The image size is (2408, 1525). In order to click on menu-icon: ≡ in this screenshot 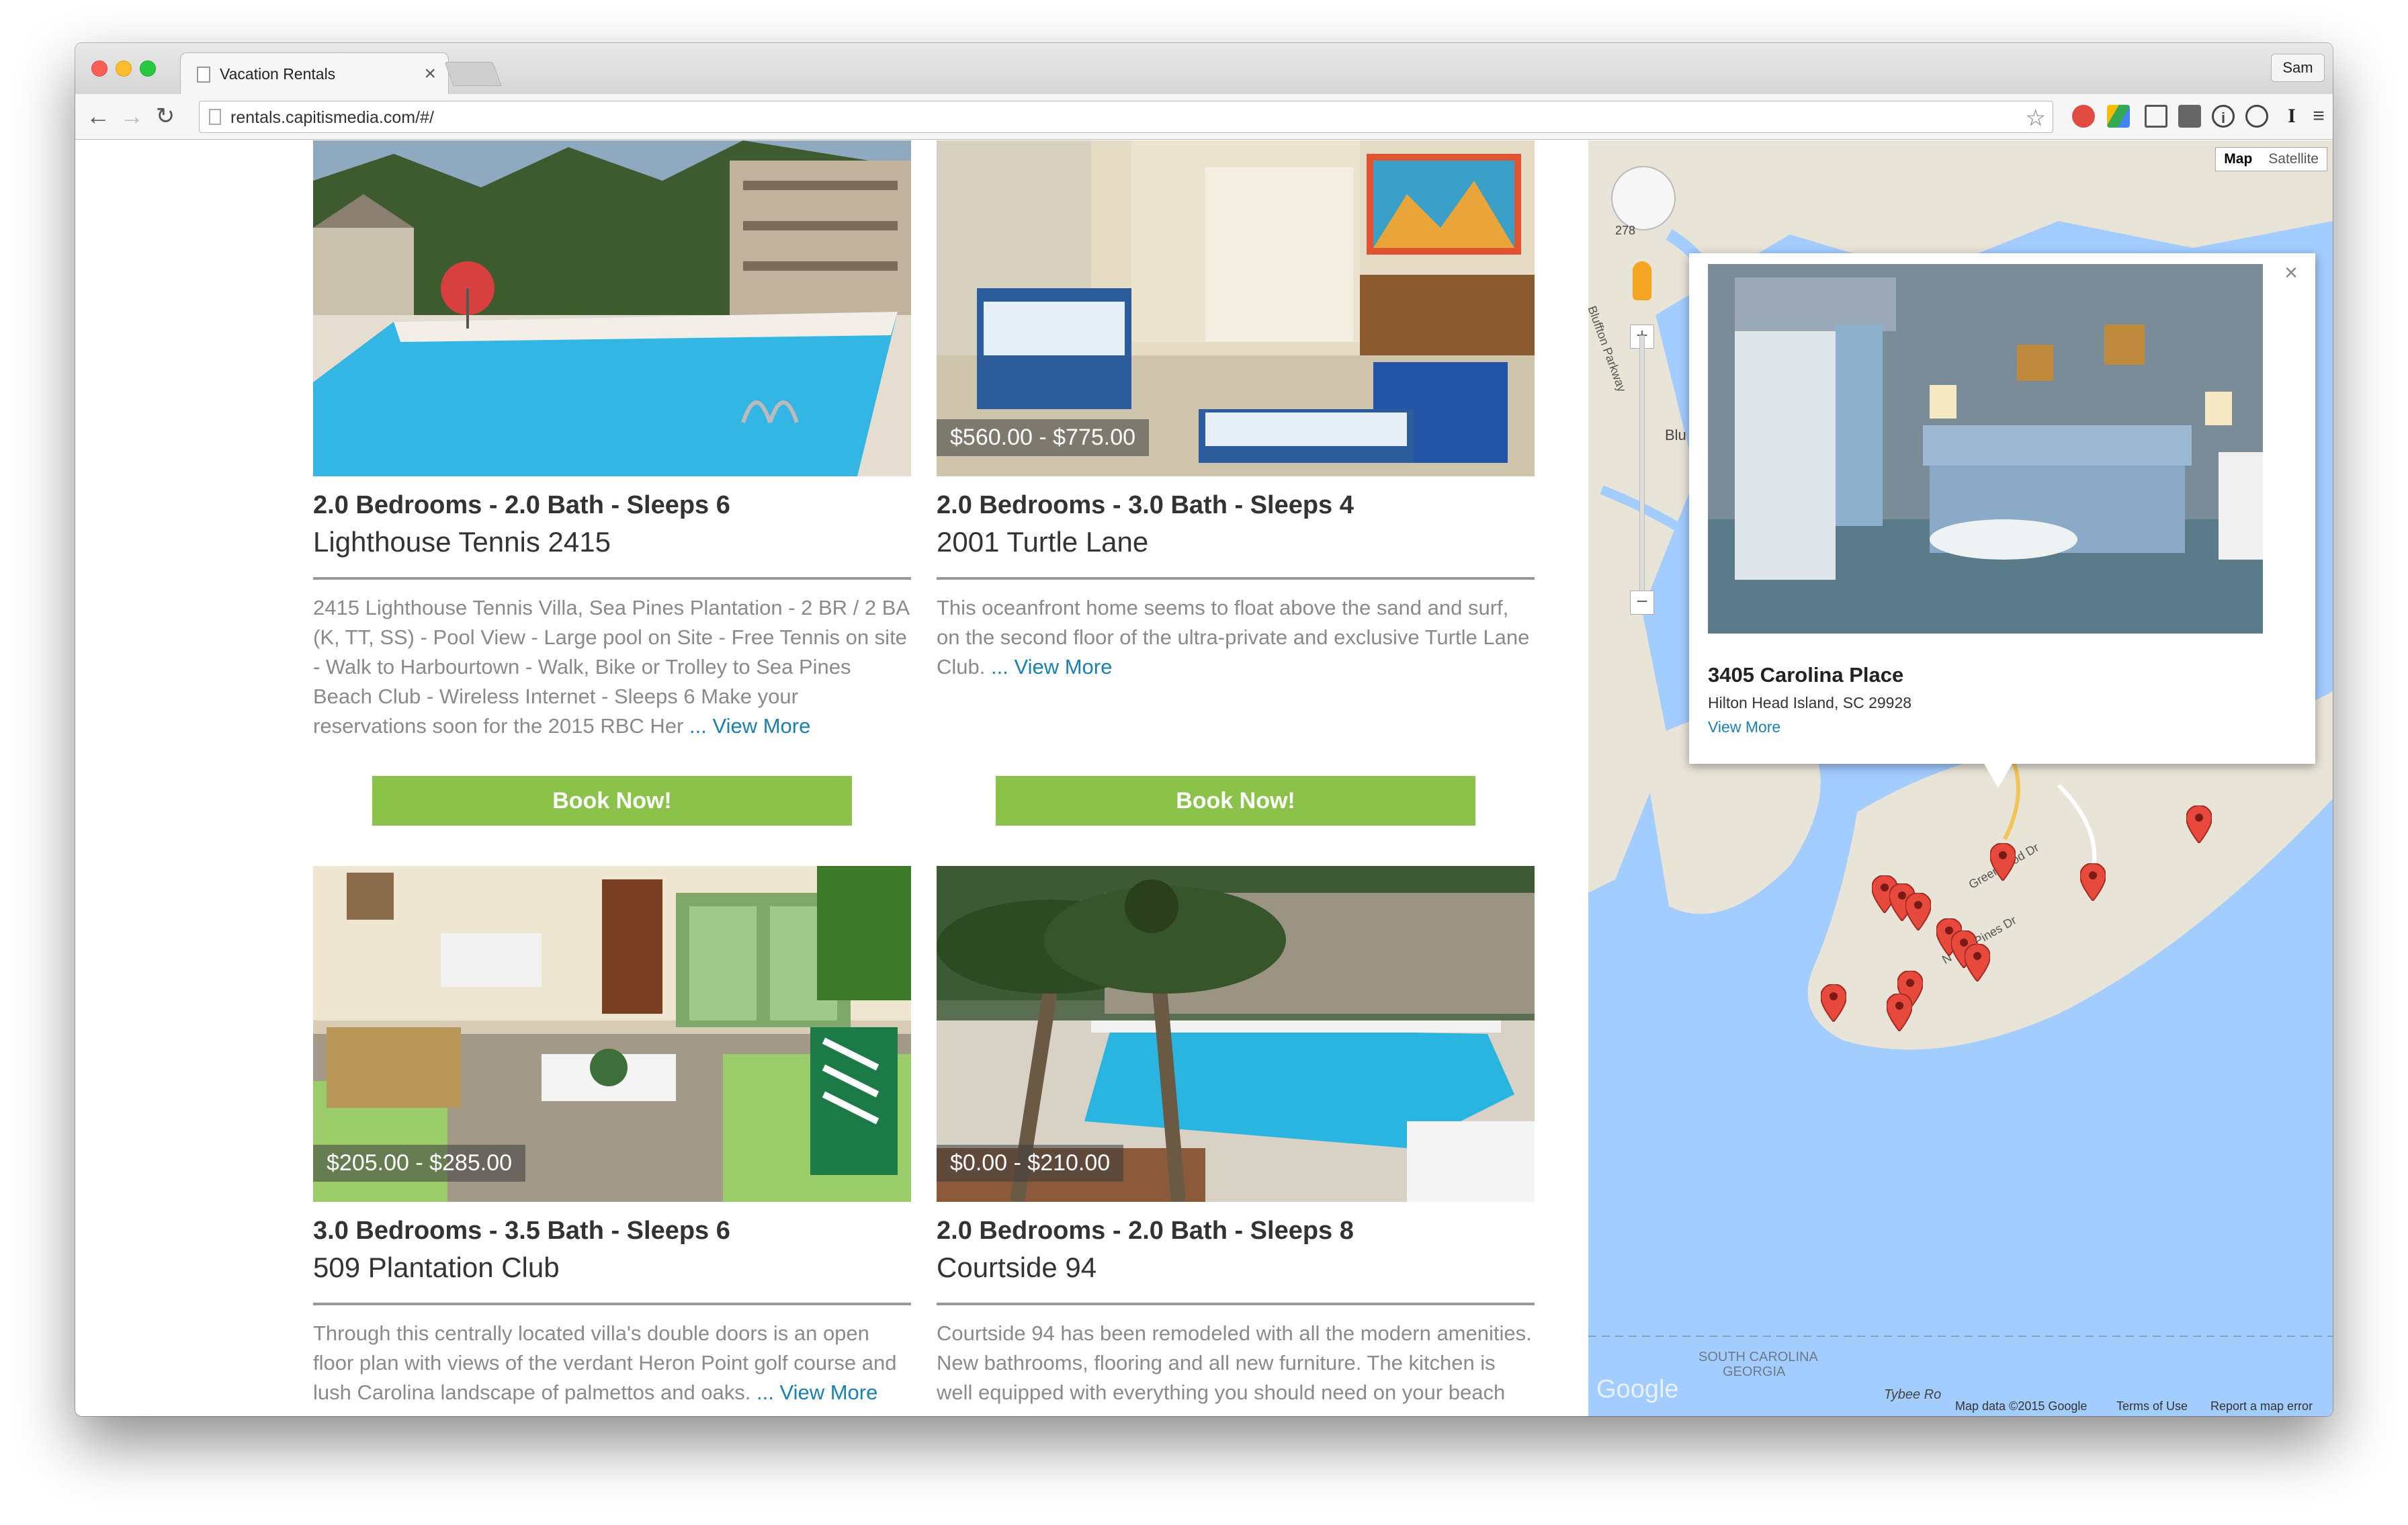, I will do `click(2318, 116)`.